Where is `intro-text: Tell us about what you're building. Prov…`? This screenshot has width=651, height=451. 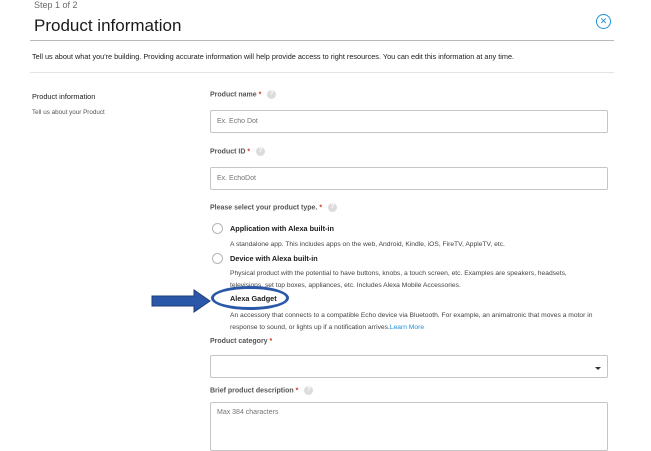
intro-text: Tell us about what you're building. Prov… is located at coordinates (273, 56).